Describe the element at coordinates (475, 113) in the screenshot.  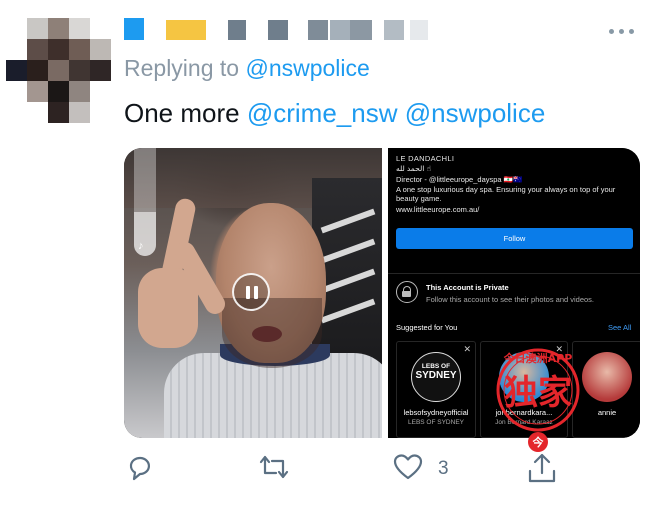
I see `mention-link-nswpolice: @nswpolice` at that location.